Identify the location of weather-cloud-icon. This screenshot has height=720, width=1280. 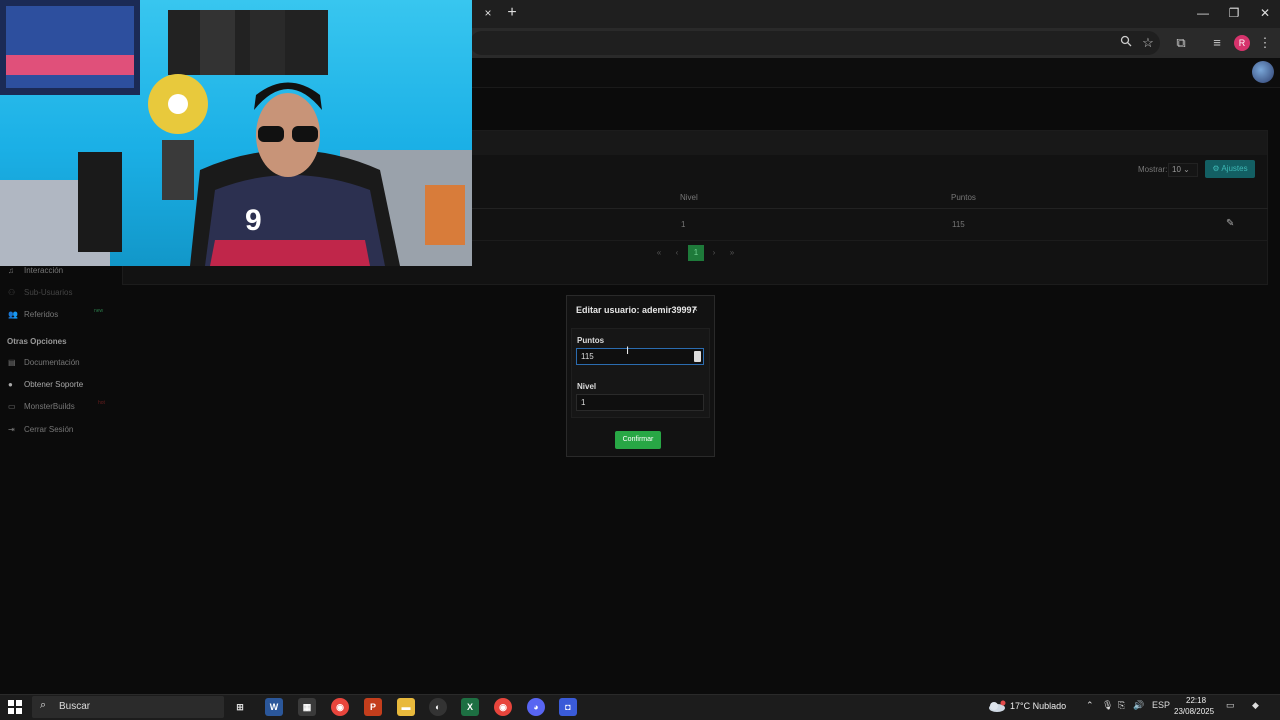
(997, 705).